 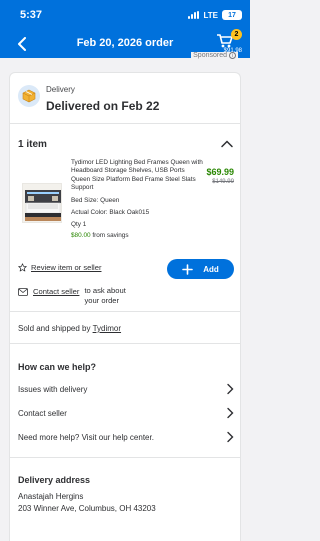 What do you see at coordinates (110, 212) in the screenshot?
I see `product-color: Actual Color: Black Oak015` at bounding box center [110, 212].